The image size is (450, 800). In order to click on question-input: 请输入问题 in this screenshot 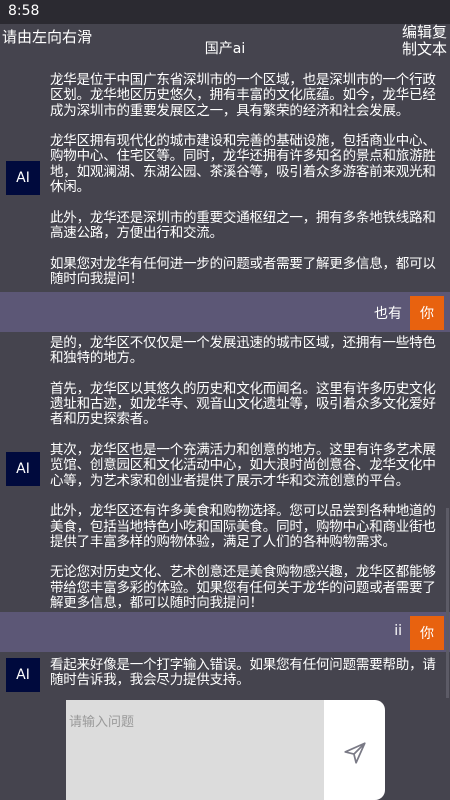, I will do `click(195, 750)`.